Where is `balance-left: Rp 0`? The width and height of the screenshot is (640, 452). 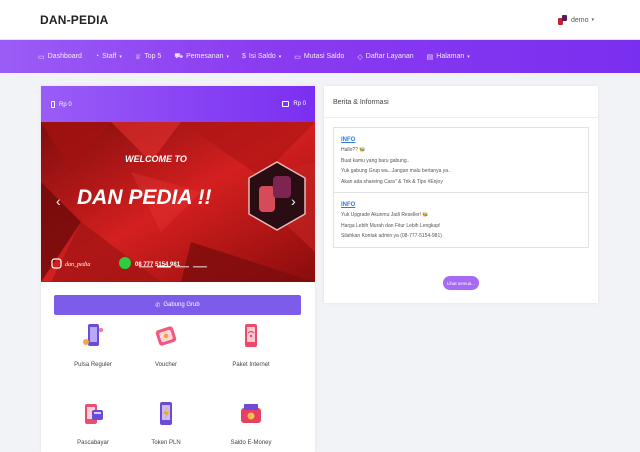 balance-left: Rp 0 is located at coordinates (61, 104).